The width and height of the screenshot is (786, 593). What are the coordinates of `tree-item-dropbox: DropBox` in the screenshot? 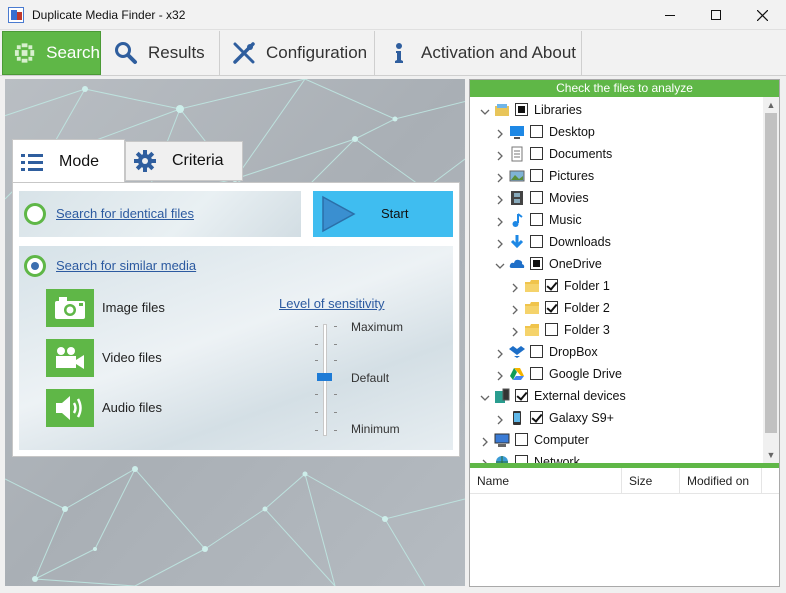 It's located at (616, 352).